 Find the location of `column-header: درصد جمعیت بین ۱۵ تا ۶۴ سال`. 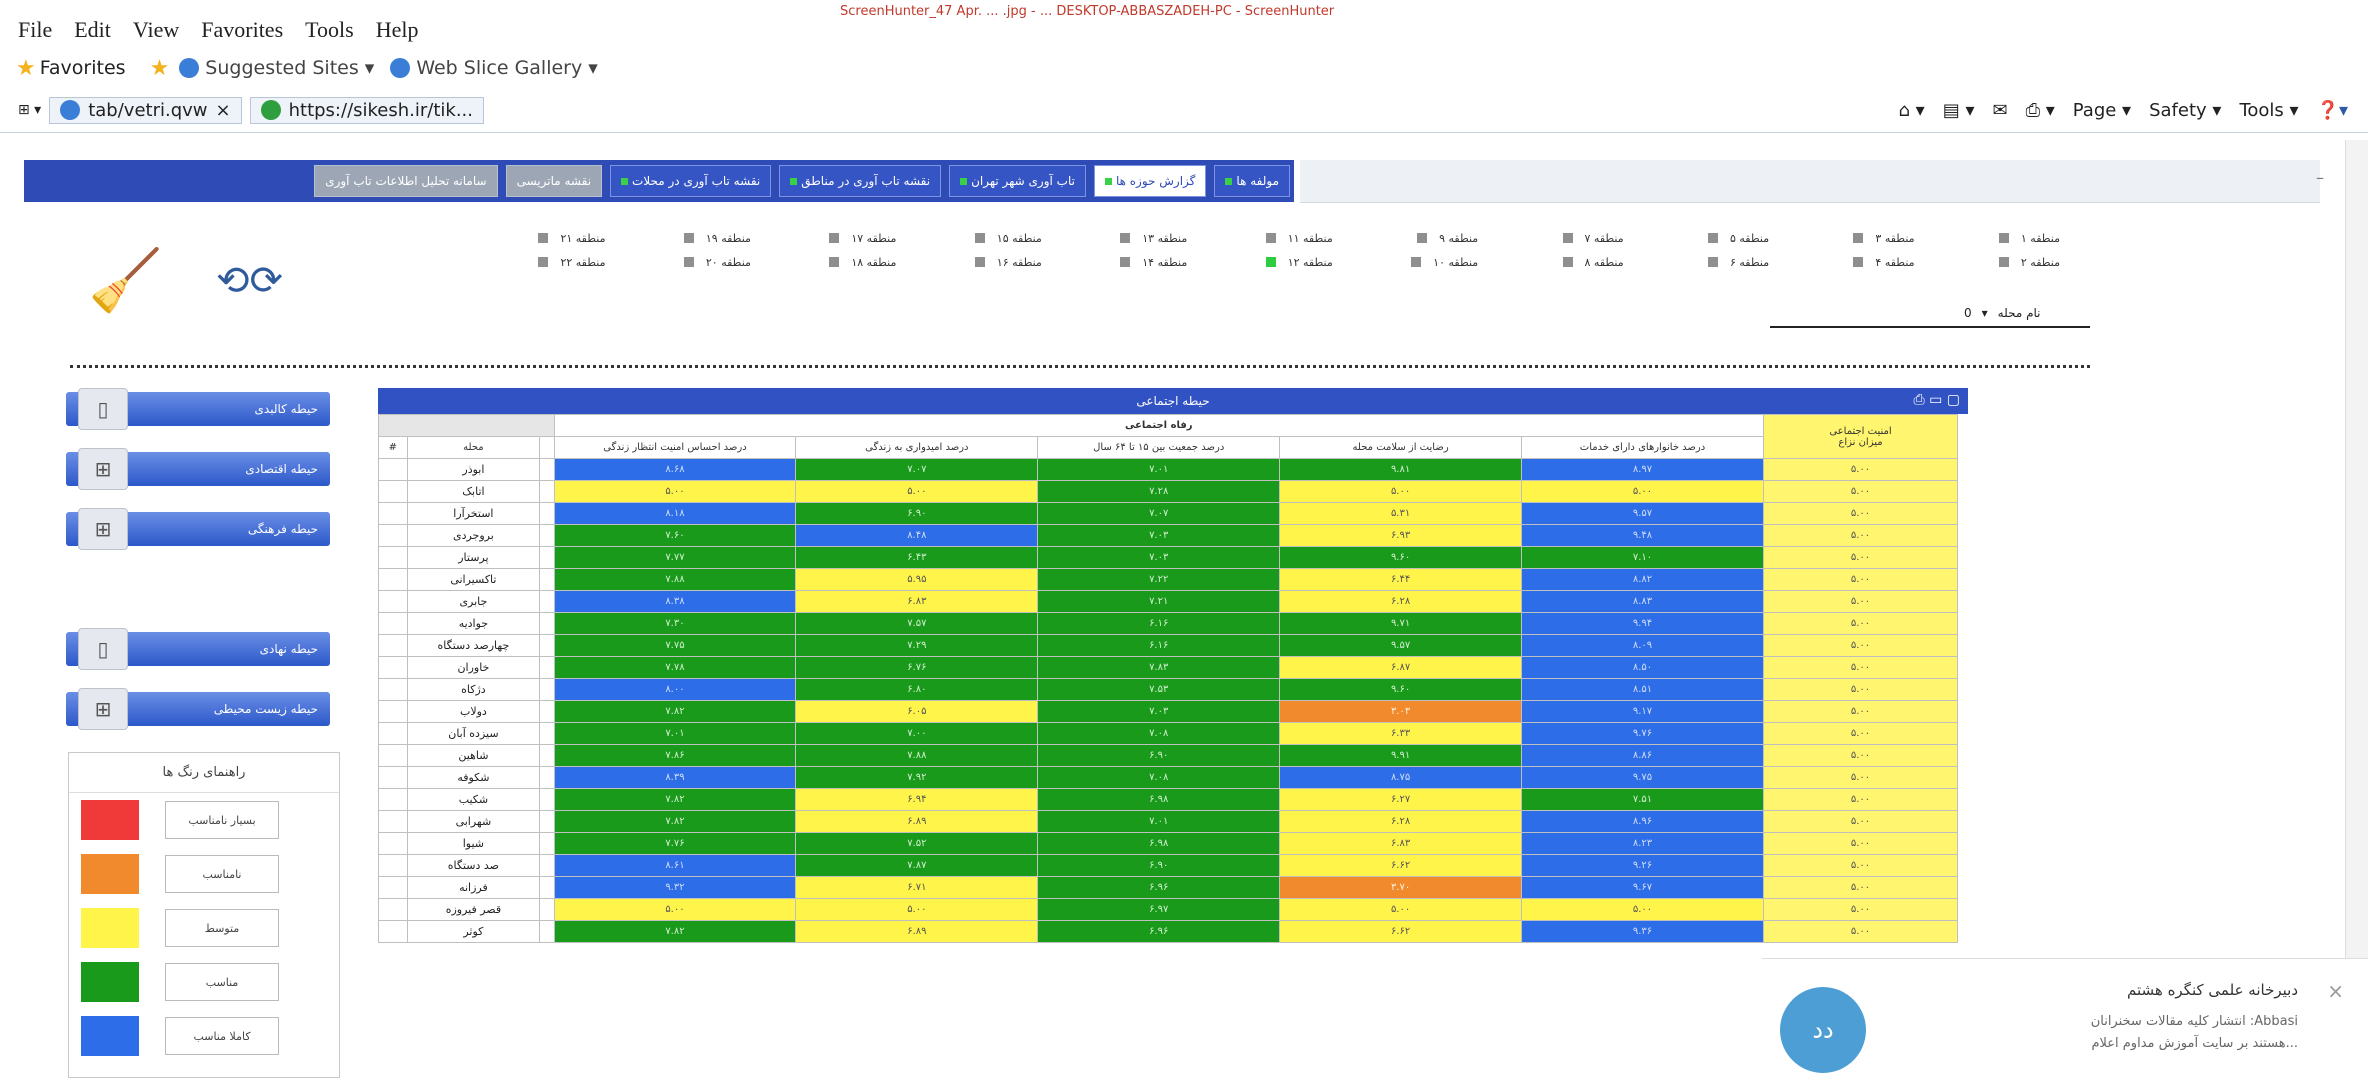

column-header: درصد جمعیت بین ۱۵ تا ۶۴ سال is located at coordinates (1159, 447).